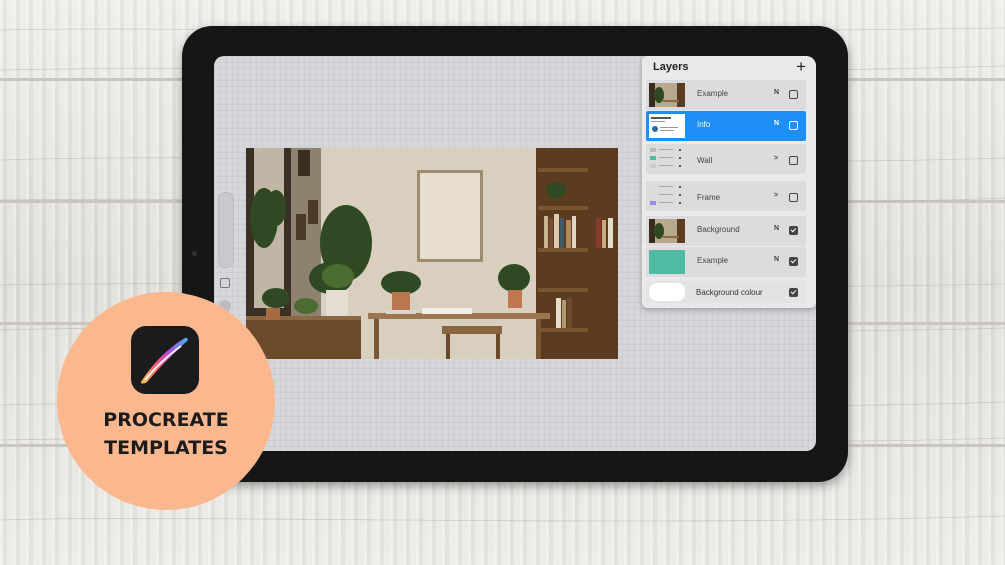  Describe the element at coordinates (801, 67) in the screenshot. I see `plus-icon: +` at that location.